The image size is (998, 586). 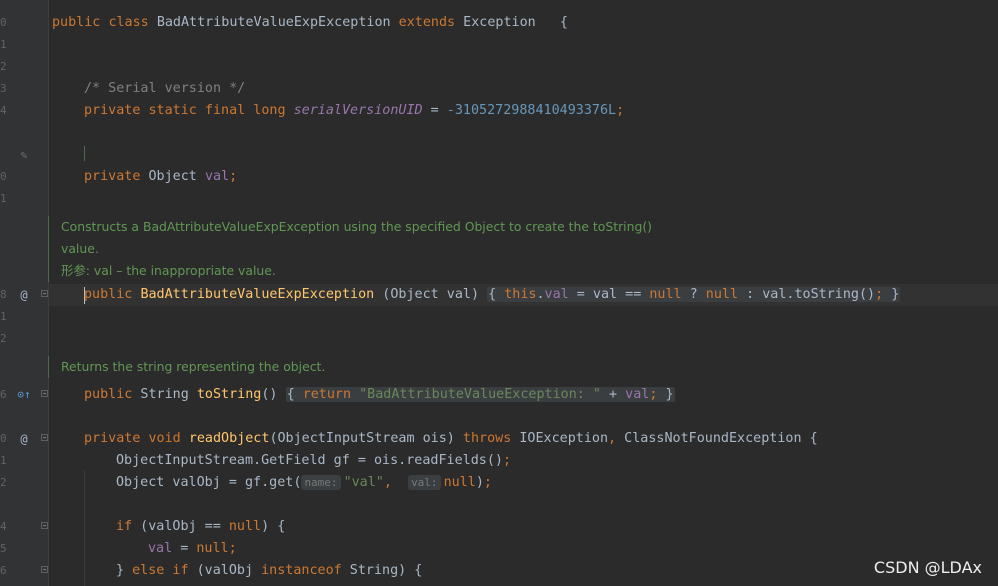 What do you see at coordinates (499, 155) in the screenshot?
I see `code-line: ✎` at bounding box center [499, 155].